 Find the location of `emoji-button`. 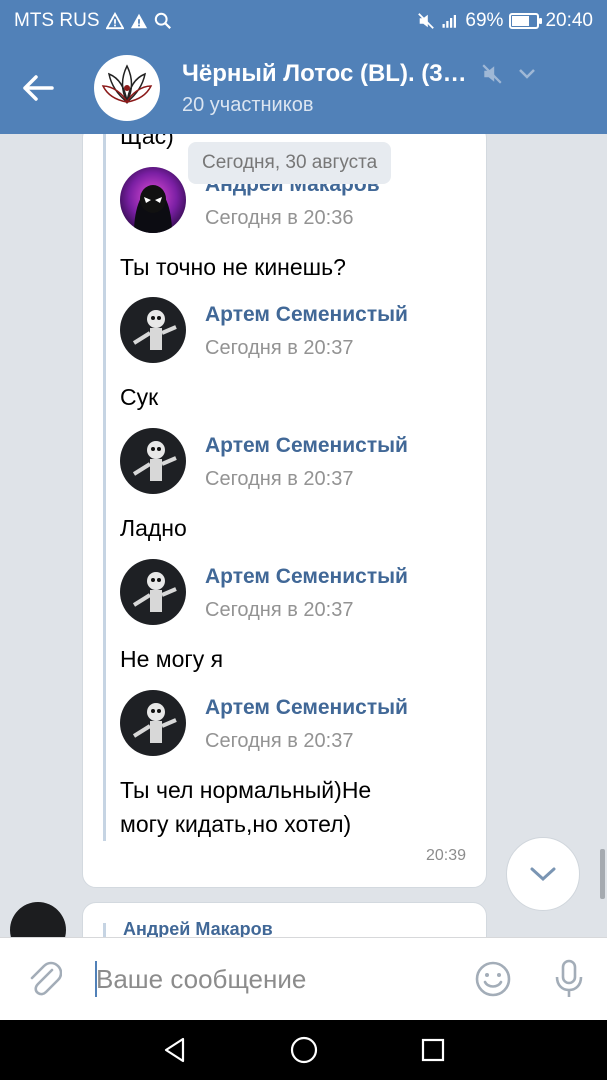

emoji-button is located at coordinates (493, 979).